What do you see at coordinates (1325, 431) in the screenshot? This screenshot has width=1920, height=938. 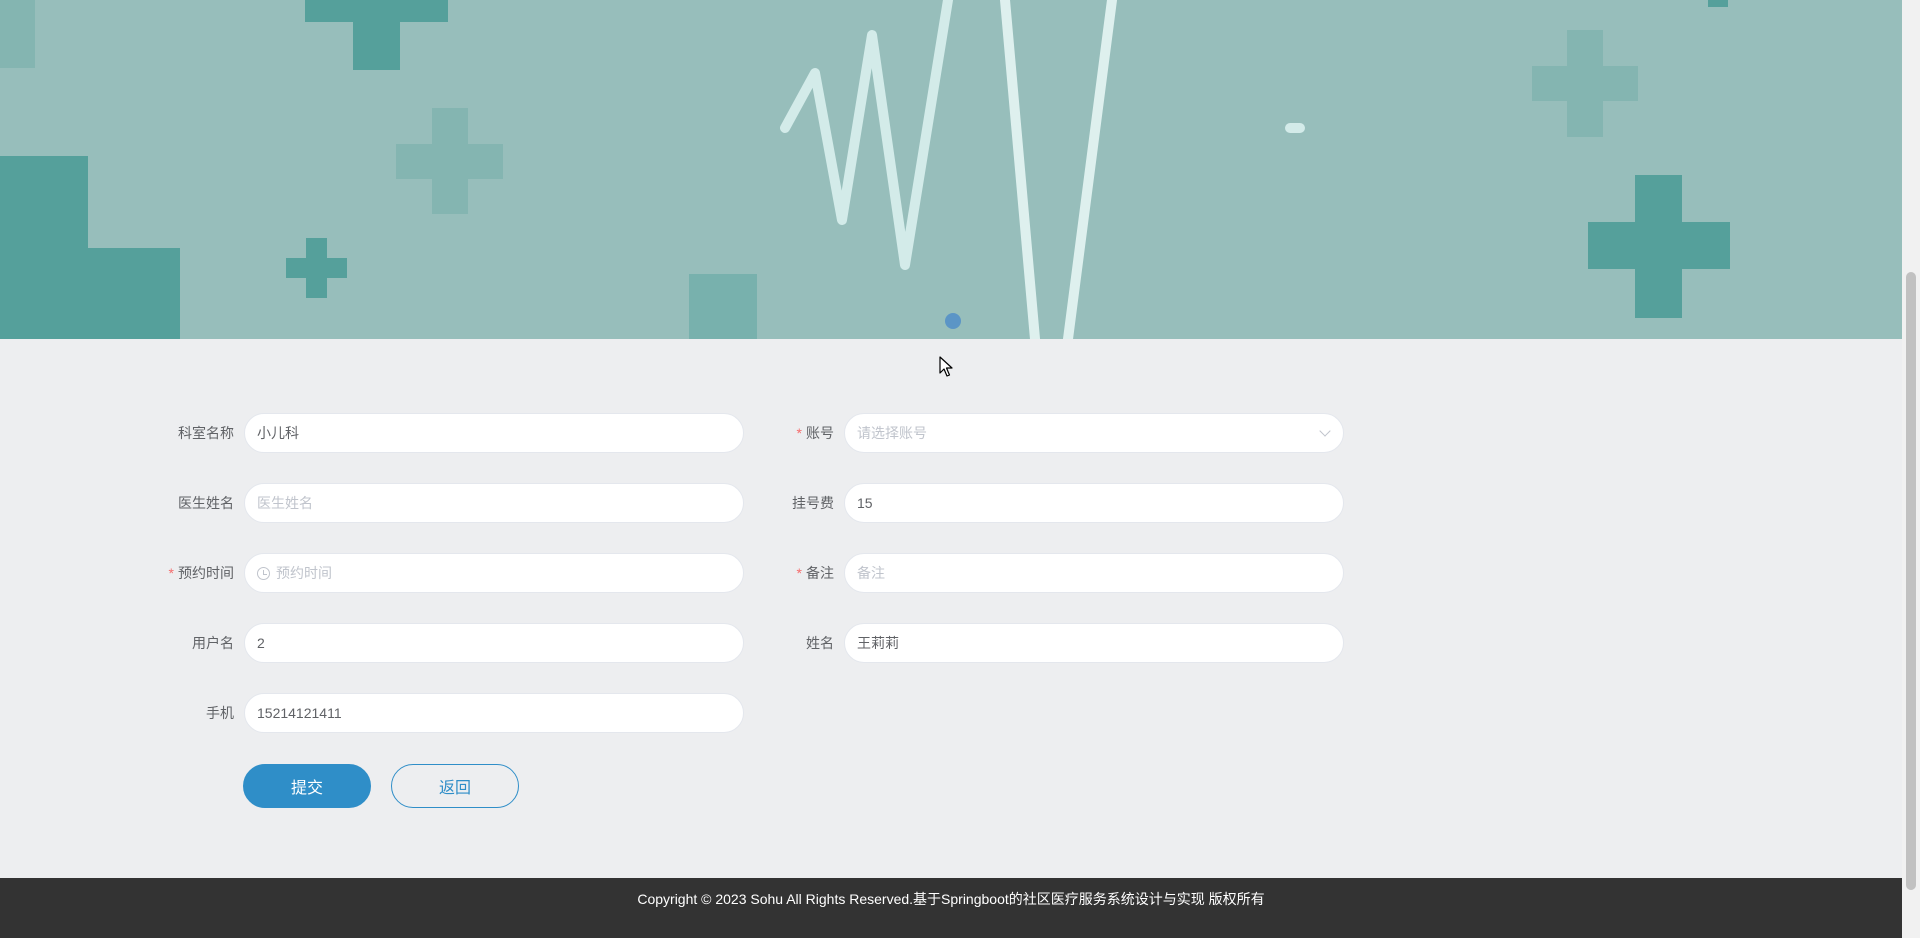 I see `chevron-down-icon` at bounding box center [1325, 431].